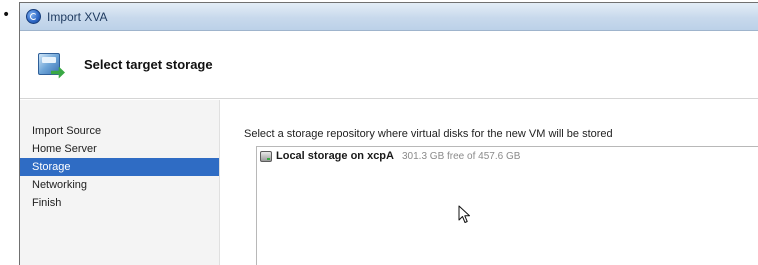 Image resolution: width=758 pixels, height=265 pixels. What do you see at coordinates (77, 16) in the screenshot?
I see `window-title: Import XVA` at bounding box center [77, 16].